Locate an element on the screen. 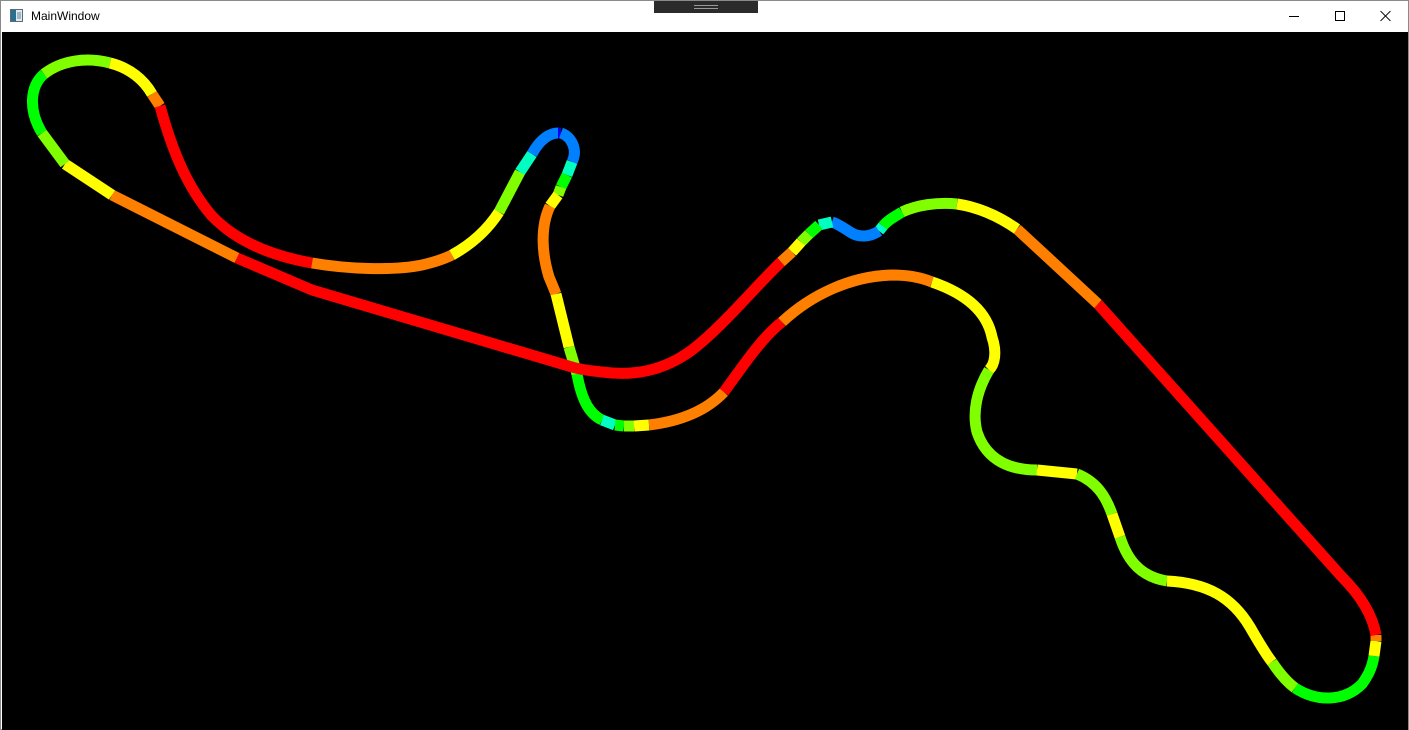  close-icon is located at coordinates (1386, 16).